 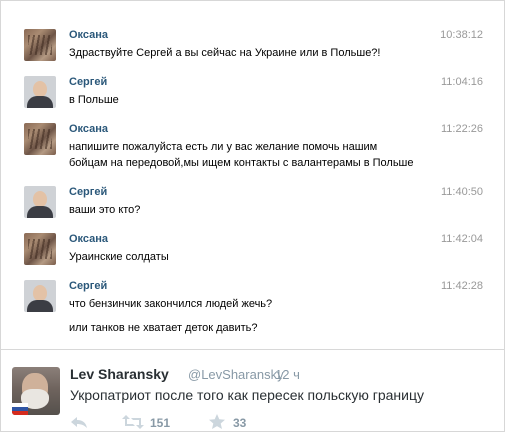 What do you see at coordinates (119, 257) in the screenshot?
I see `message-text: Ураинские солдаты` at bounding box center [119, 257].